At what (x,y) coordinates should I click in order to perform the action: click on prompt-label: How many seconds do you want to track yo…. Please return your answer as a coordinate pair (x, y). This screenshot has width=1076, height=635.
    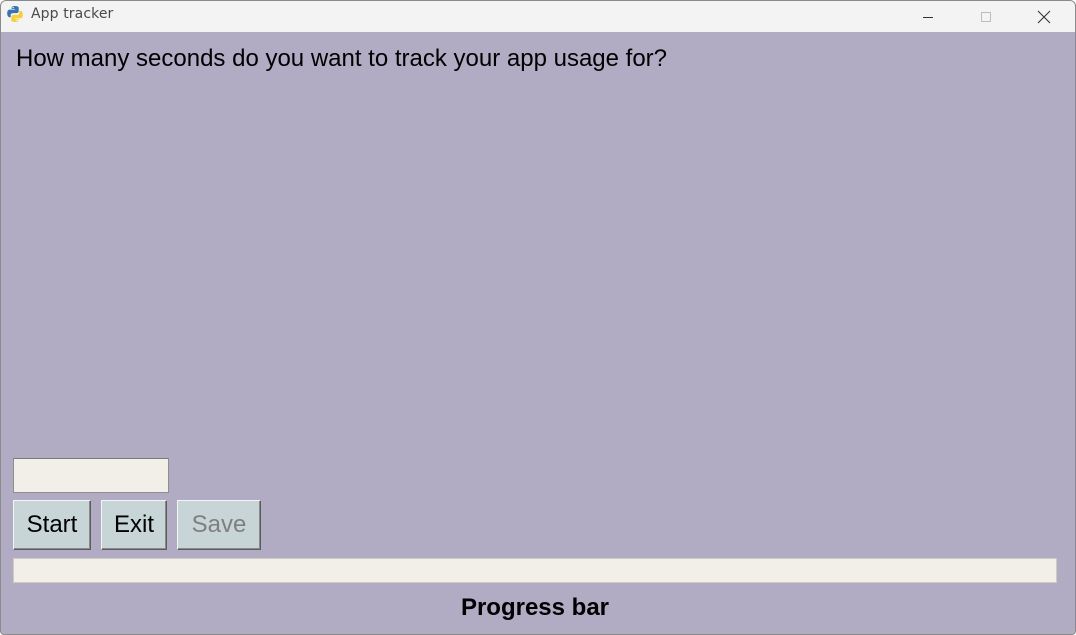
    Looking at the image, I should click on (342, 58).